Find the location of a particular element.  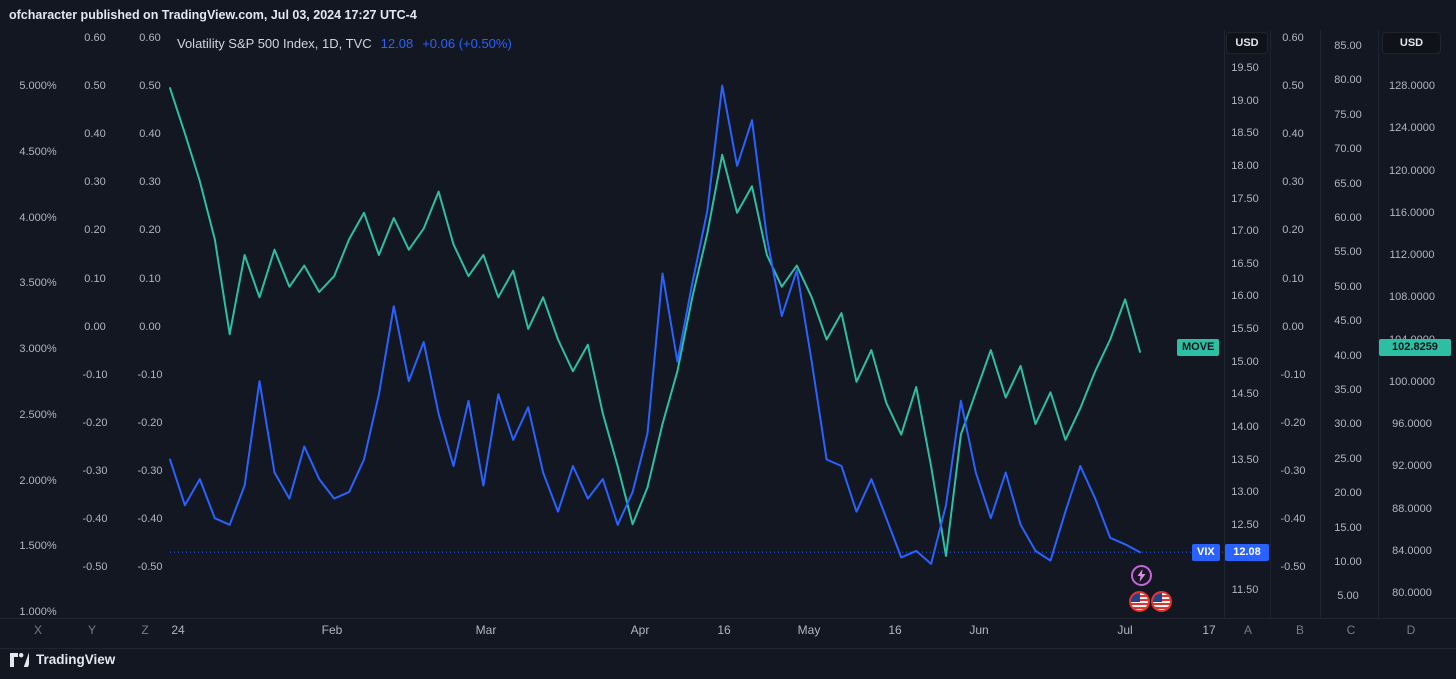

time-label: 17 is located at coordinates (1209, 630).